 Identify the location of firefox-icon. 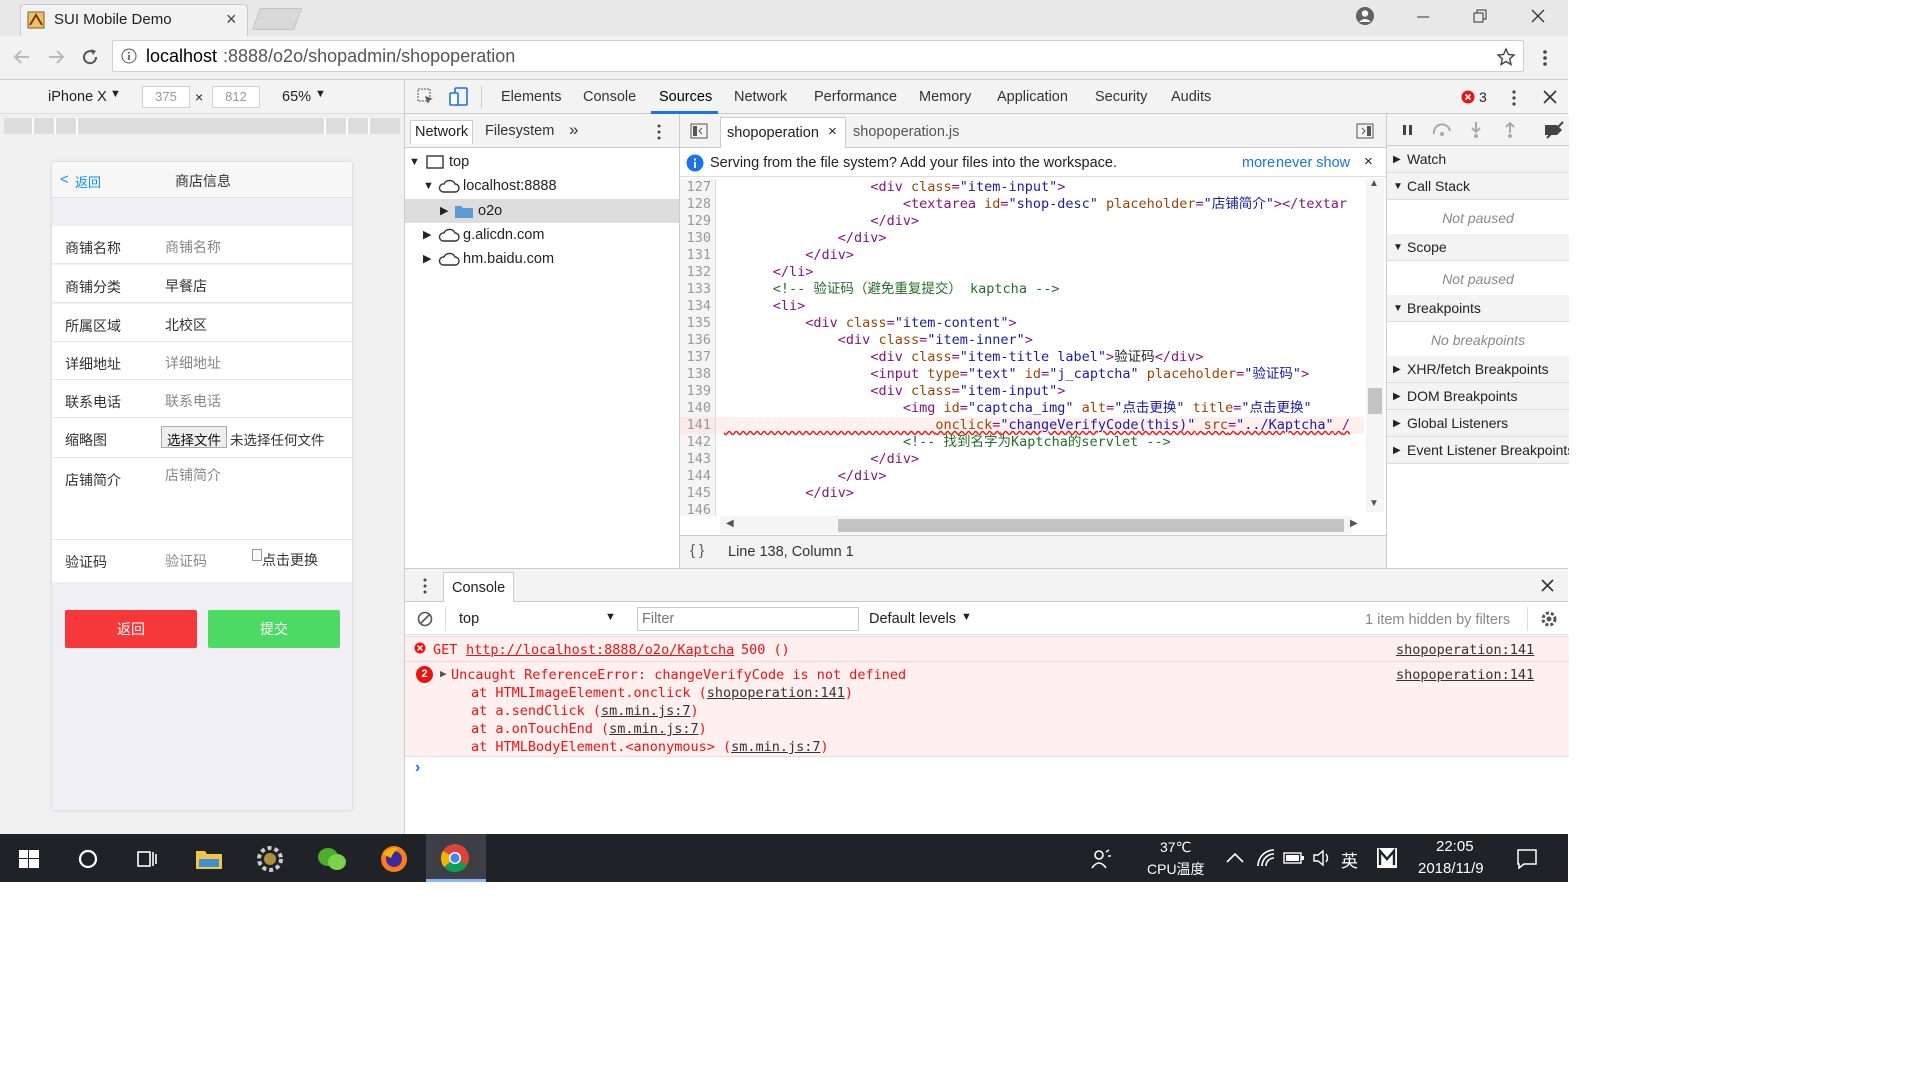
(394, 859).